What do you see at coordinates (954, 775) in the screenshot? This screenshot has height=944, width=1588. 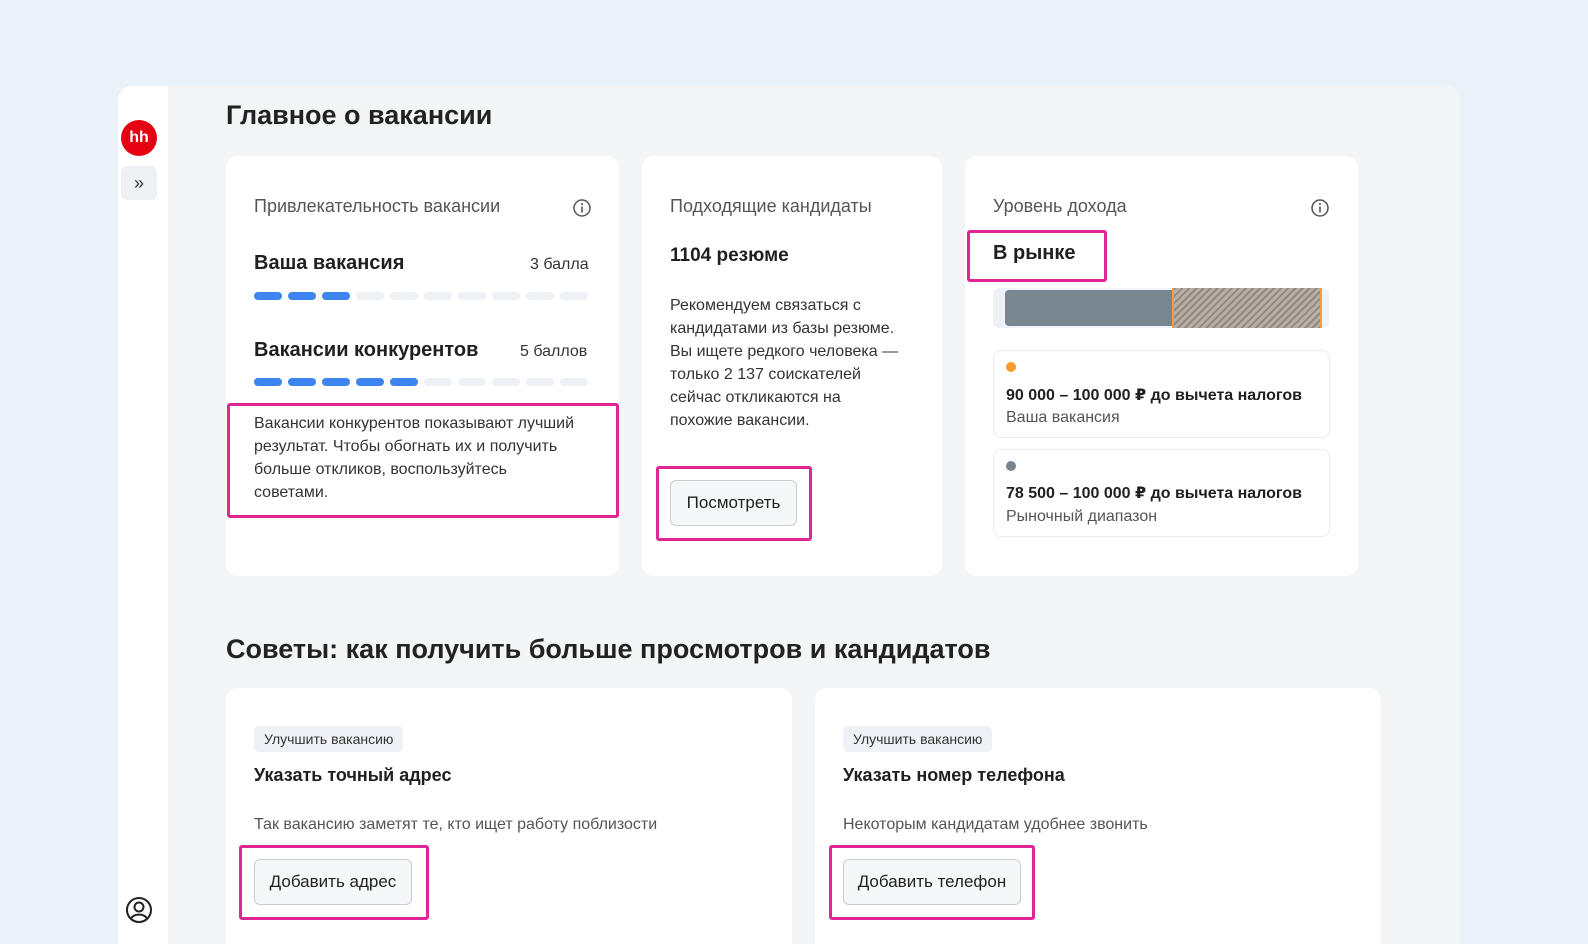 I see `tip-title: Указать номер телефона` at bounding box center [954, 775].